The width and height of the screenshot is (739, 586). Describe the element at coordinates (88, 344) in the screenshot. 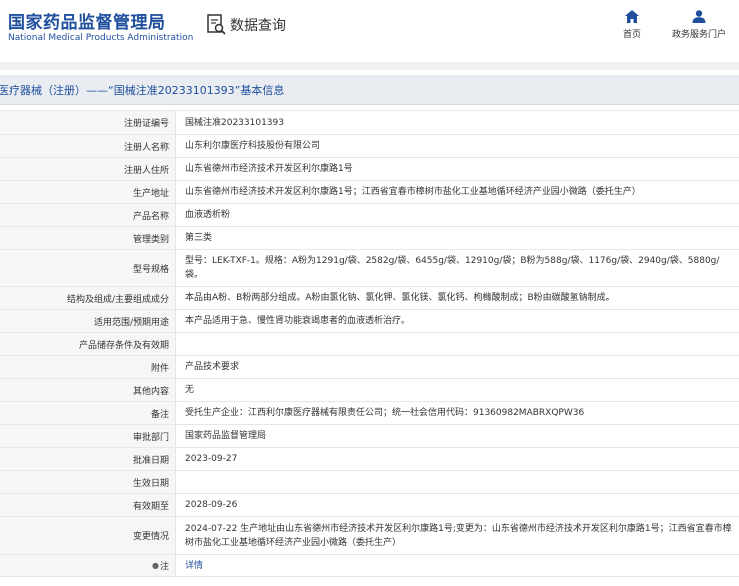

I see `row-label: 产品储存条件及有效期` at that location.